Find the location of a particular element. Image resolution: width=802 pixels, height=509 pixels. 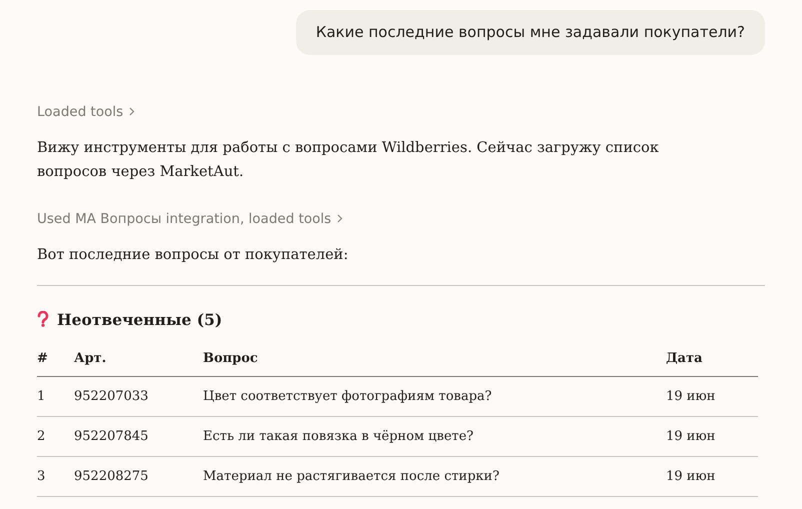

table-cell: 3 is located at coordinates (55, 476).